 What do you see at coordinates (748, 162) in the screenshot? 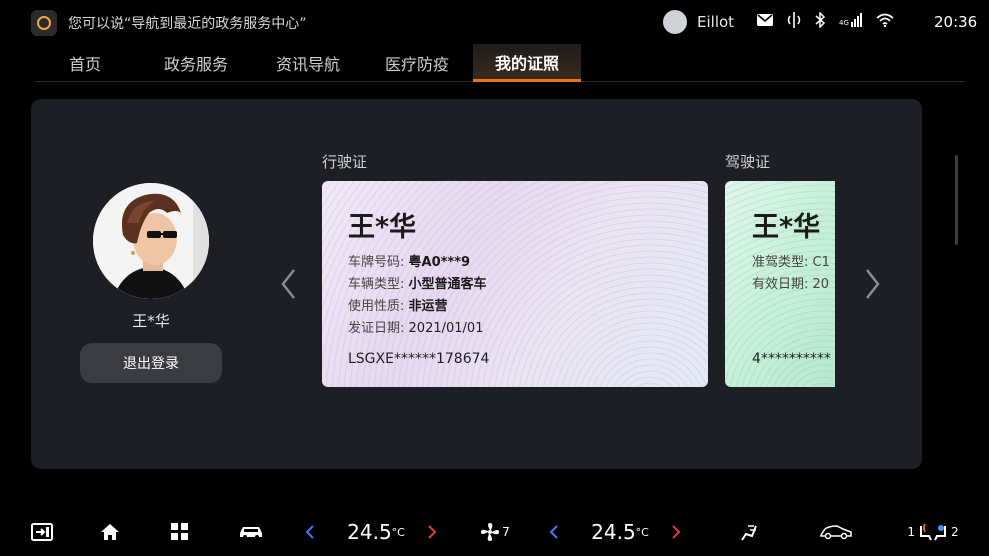
I see `driver-license-title: 驾驶证` at bounding box center [748, 162].